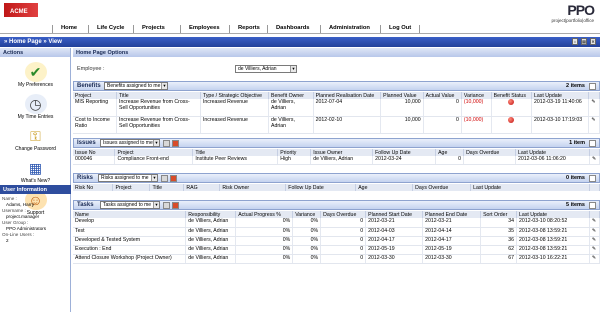 The image size is (600, 312). Describe the element at coordinates (130, 143) in the screenshot. I see `issues-filter-select: Issues assigned to me ▼` at that location.